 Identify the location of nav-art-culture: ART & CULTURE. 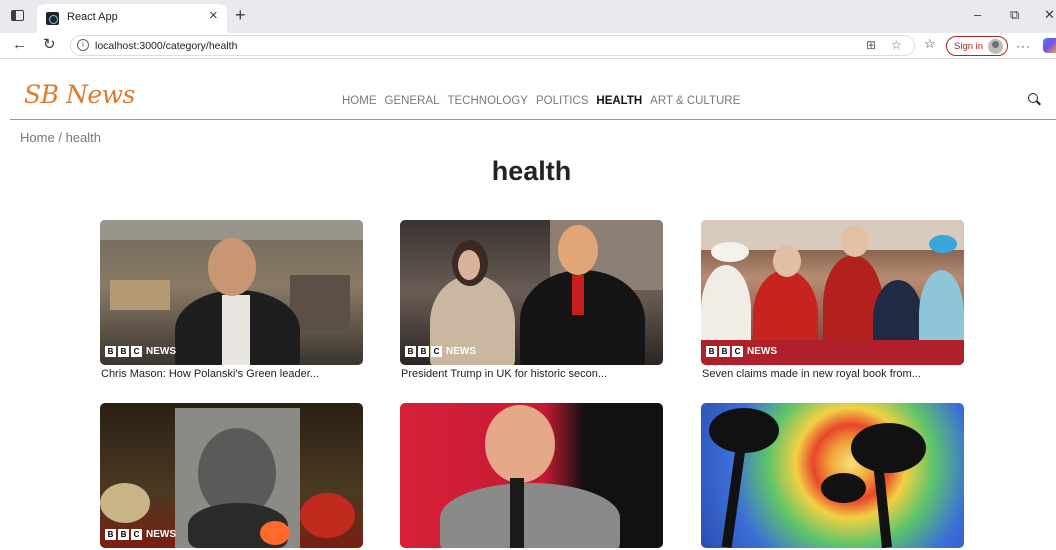
(695, 101).